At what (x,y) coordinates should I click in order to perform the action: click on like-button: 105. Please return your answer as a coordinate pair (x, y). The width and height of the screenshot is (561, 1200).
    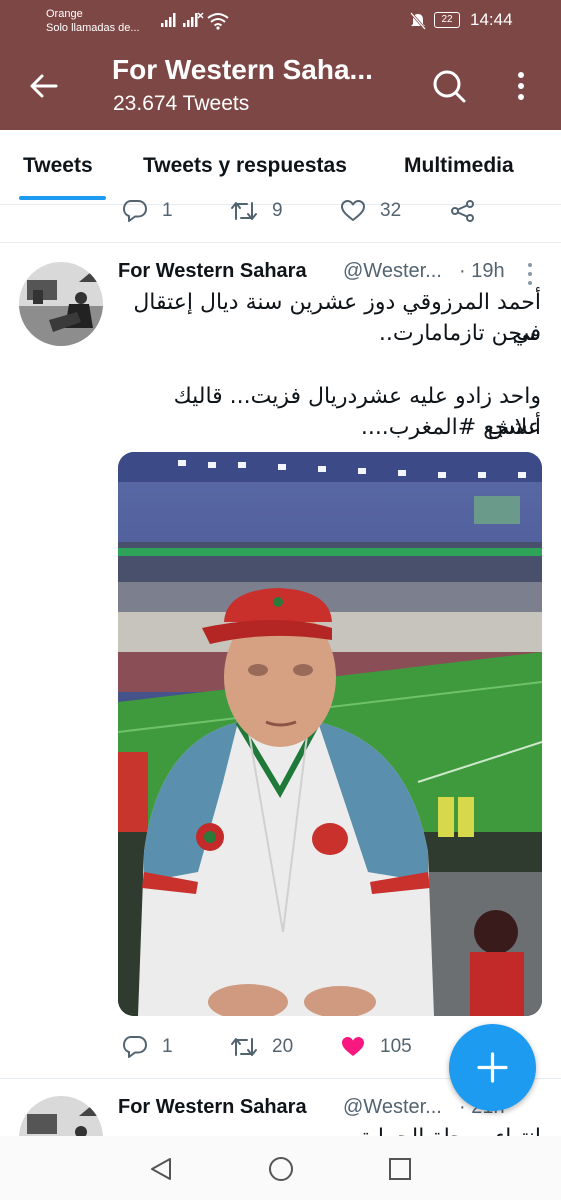
    Looking at the image, I should click on (376, 1047).